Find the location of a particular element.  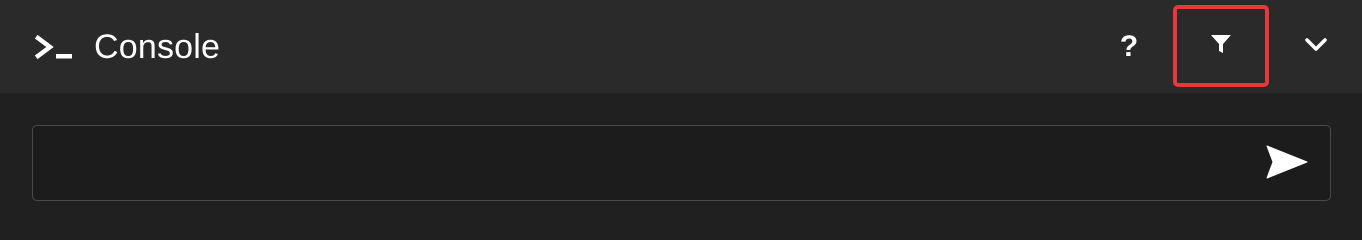

console-prompt-icon is located at coordinates (55, 48).